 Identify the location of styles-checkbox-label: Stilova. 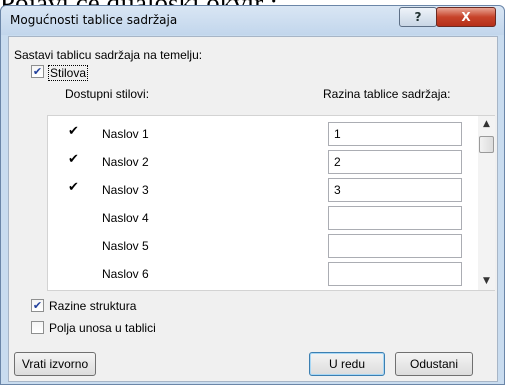
(68, 73).